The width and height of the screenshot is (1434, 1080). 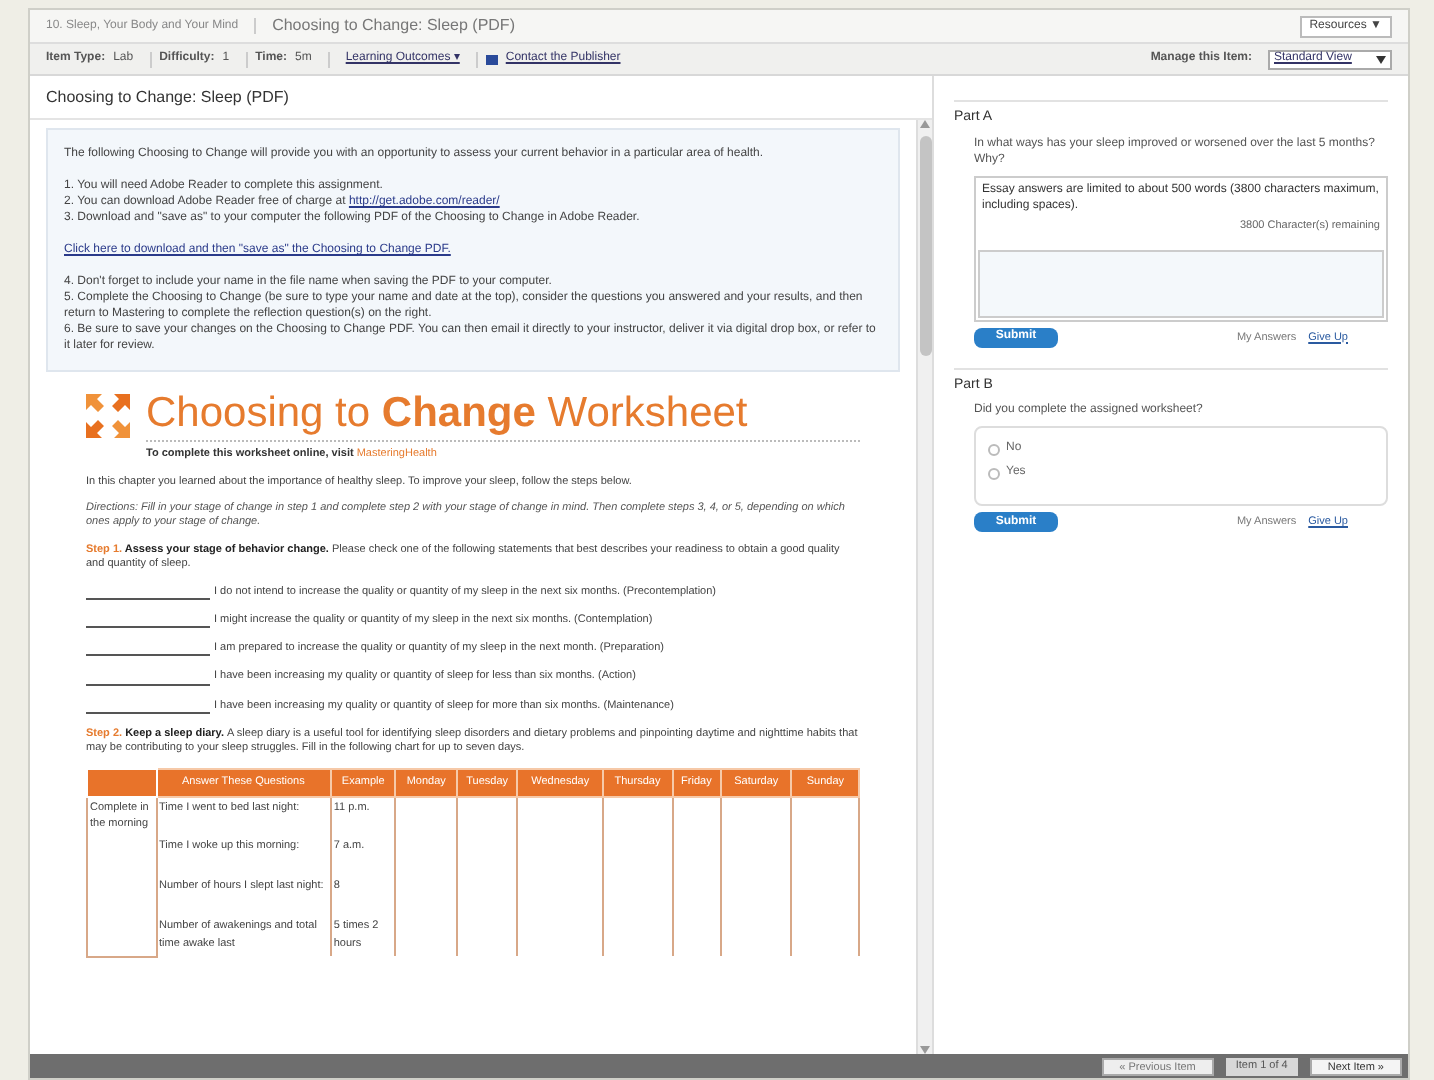 I want to click on breadcrumb-current: Choosing to Change: Sleep (PDF), so click(x=393, y=26).